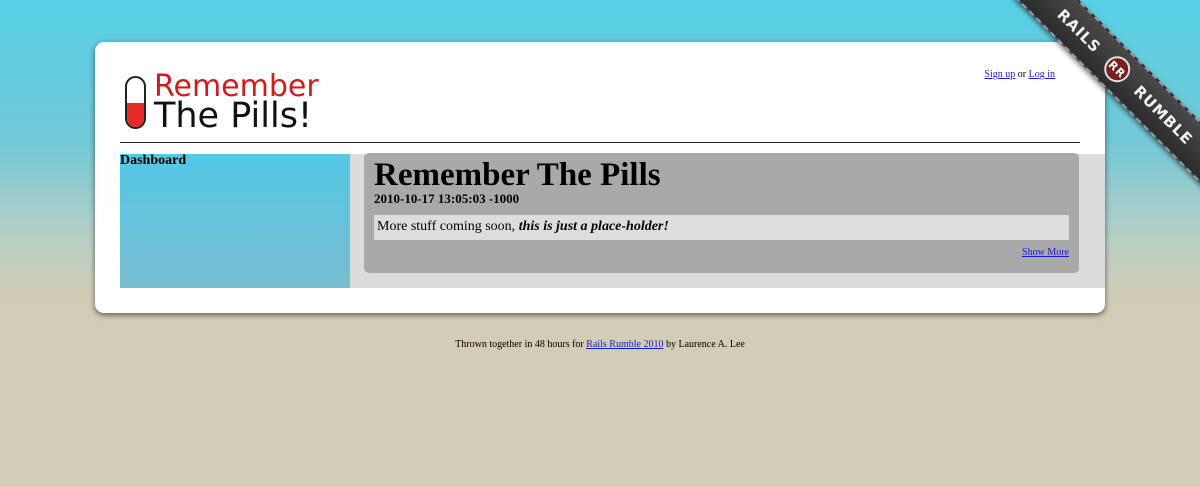 The height and width of the screenshot is (487, 1200). Describe the element at coordinates (135, 115) in the screenshot. I see `pill-red-half` at that location.